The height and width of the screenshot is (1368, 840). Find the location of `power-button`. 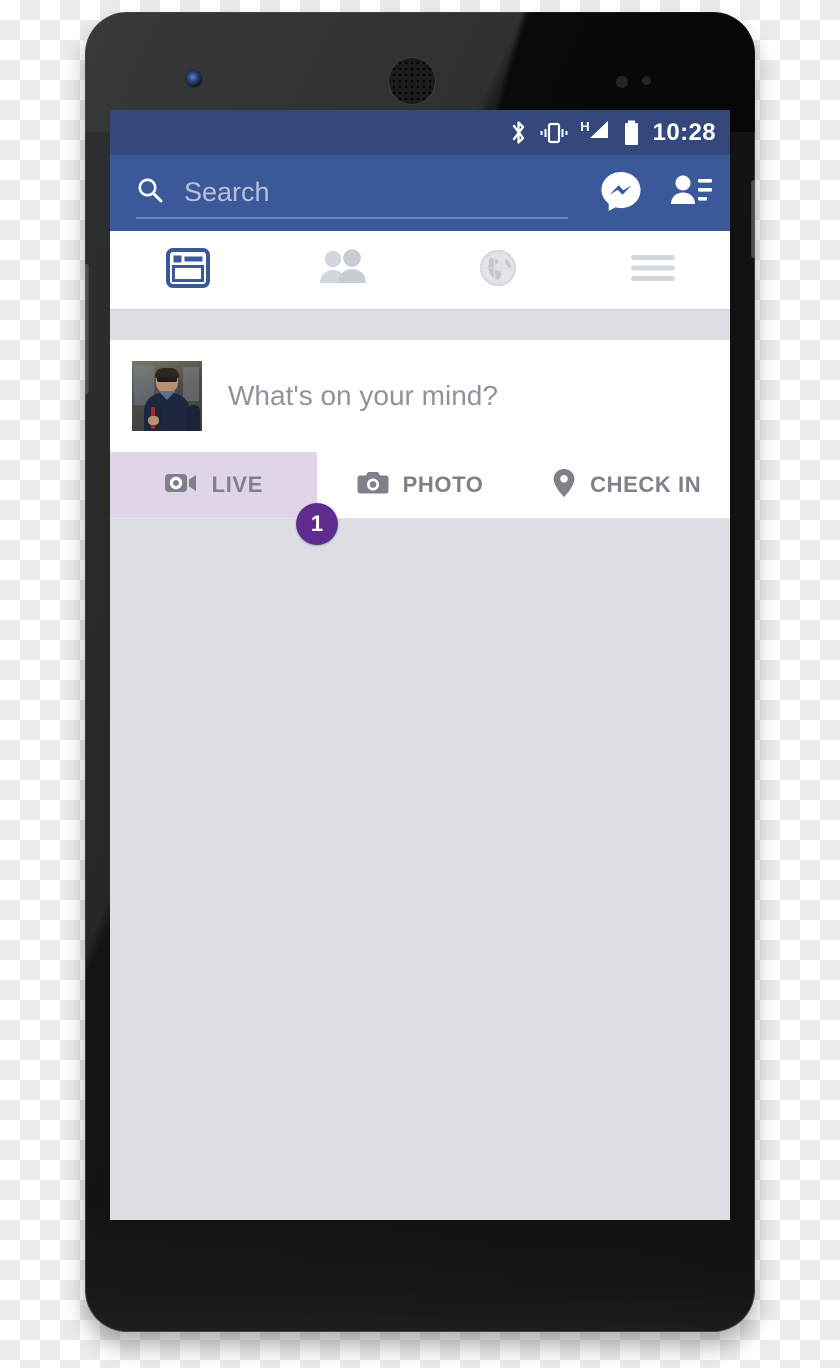

power-button is located at coordinates (753, 219).